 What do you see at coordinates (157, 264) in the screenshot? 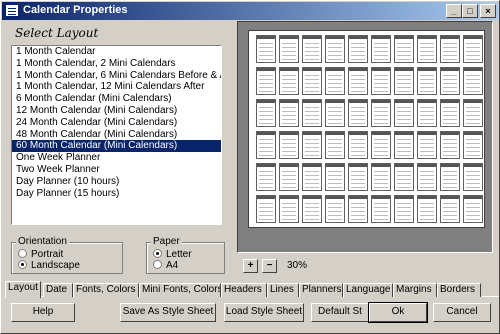
I see `radio-button-icon` at bounding box center [157, 264].